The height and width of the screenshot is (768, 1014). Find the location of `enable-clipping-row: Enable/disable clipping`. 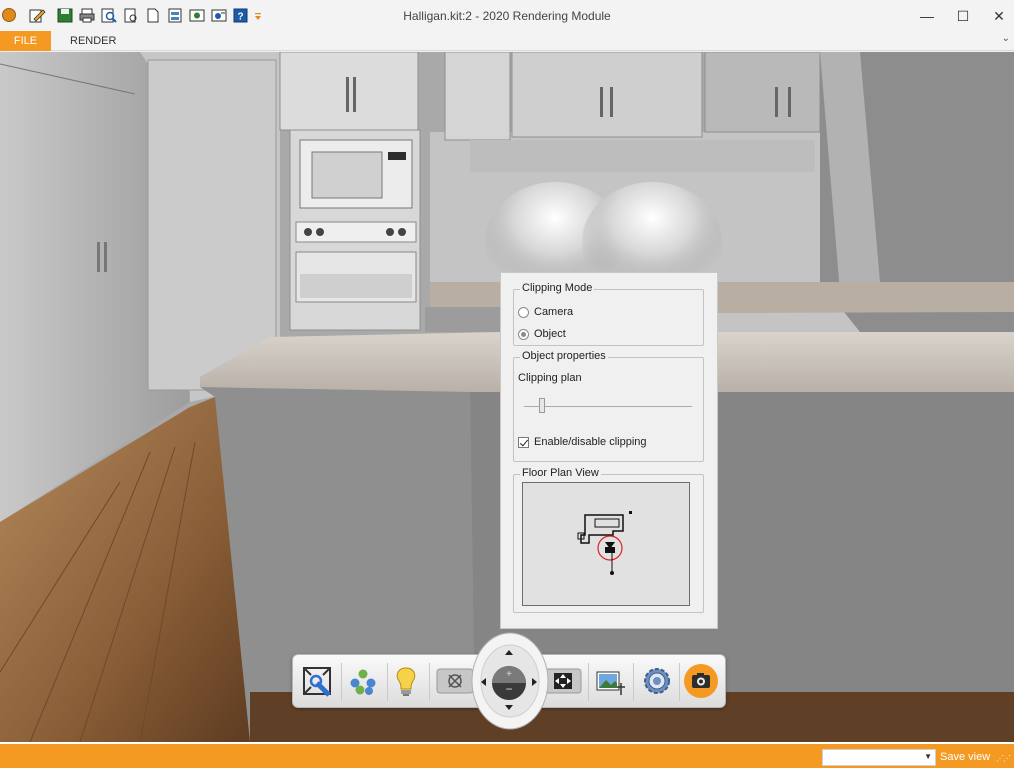

enable-clipping-row: Enable/disable clipping is located at coordinates (582, 442).